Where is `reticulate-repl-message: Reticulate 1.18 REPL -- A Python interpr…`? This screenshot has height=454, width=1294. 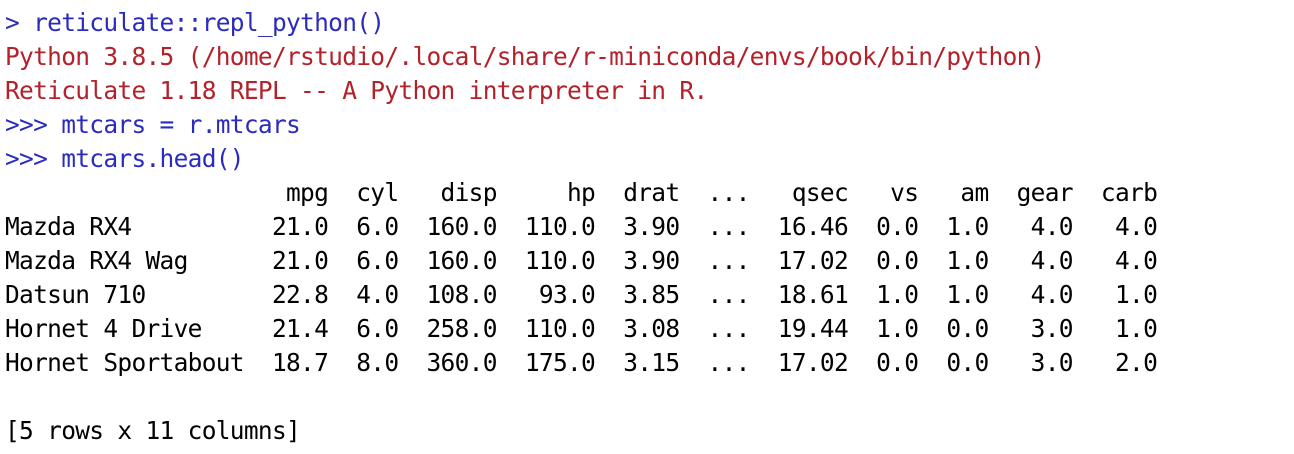 reticulate-repl-message: Reticulate 1.18 REPL -- A Python interpr… is located at coordinates (356, 90).